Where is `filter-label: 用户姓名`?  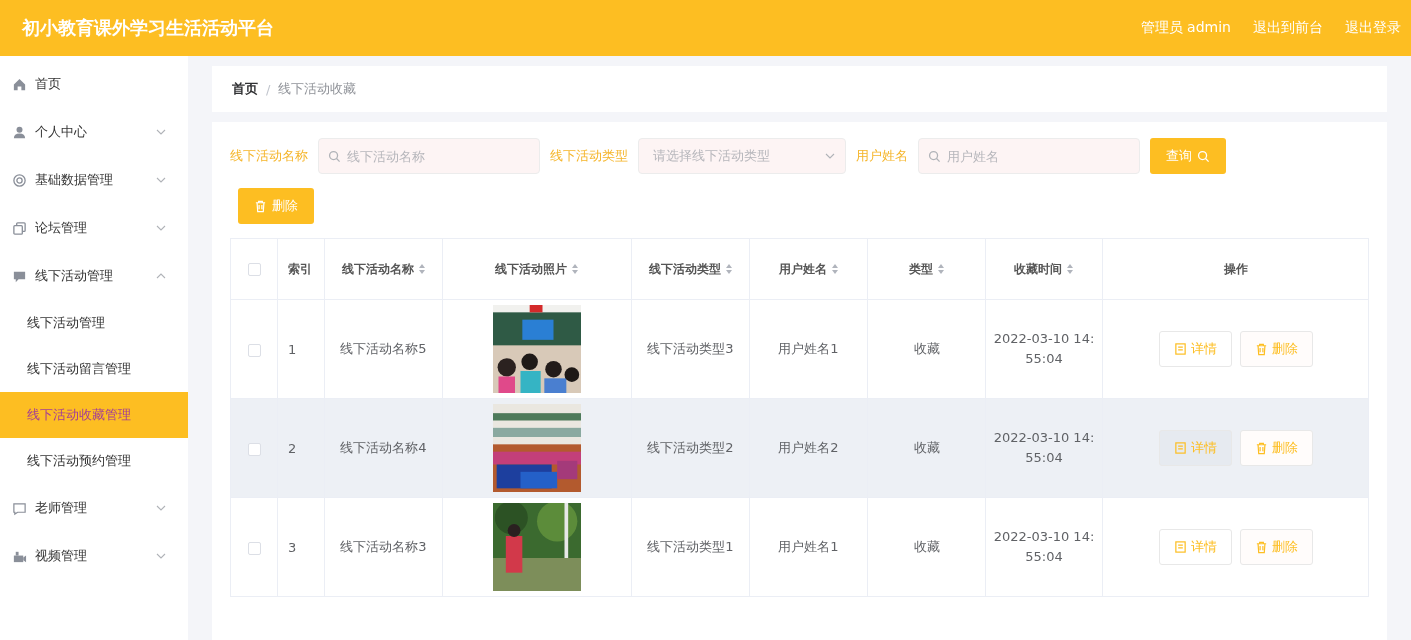
filter-label: 用户姓名 is located at coordinates (882, 156).